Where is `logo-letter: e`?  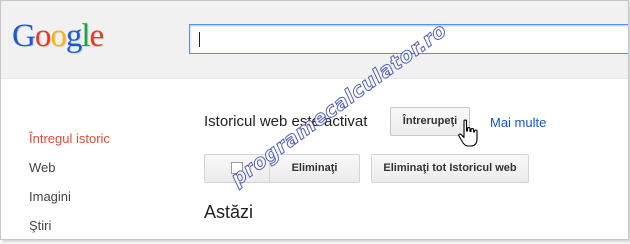
logo-letter: e is located at coordinates (97, 36).